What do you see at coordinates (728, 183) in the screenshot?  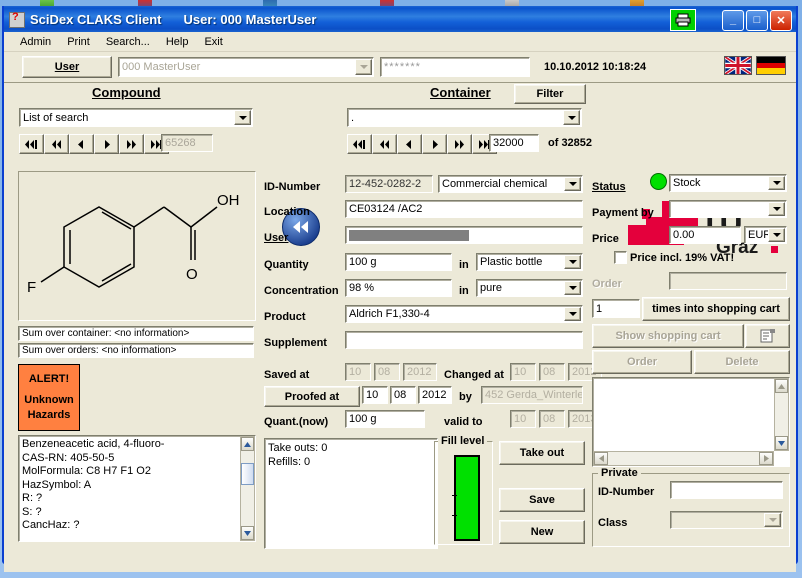 I see `status-select: Stock` at bounding box center [728, 183].